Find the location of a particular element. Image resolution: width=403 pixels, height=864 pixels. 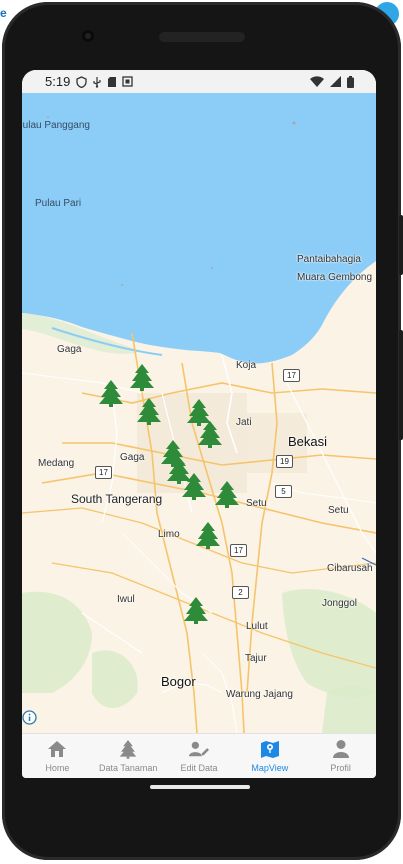

wifi-icon is located at coordinates (317, 81).